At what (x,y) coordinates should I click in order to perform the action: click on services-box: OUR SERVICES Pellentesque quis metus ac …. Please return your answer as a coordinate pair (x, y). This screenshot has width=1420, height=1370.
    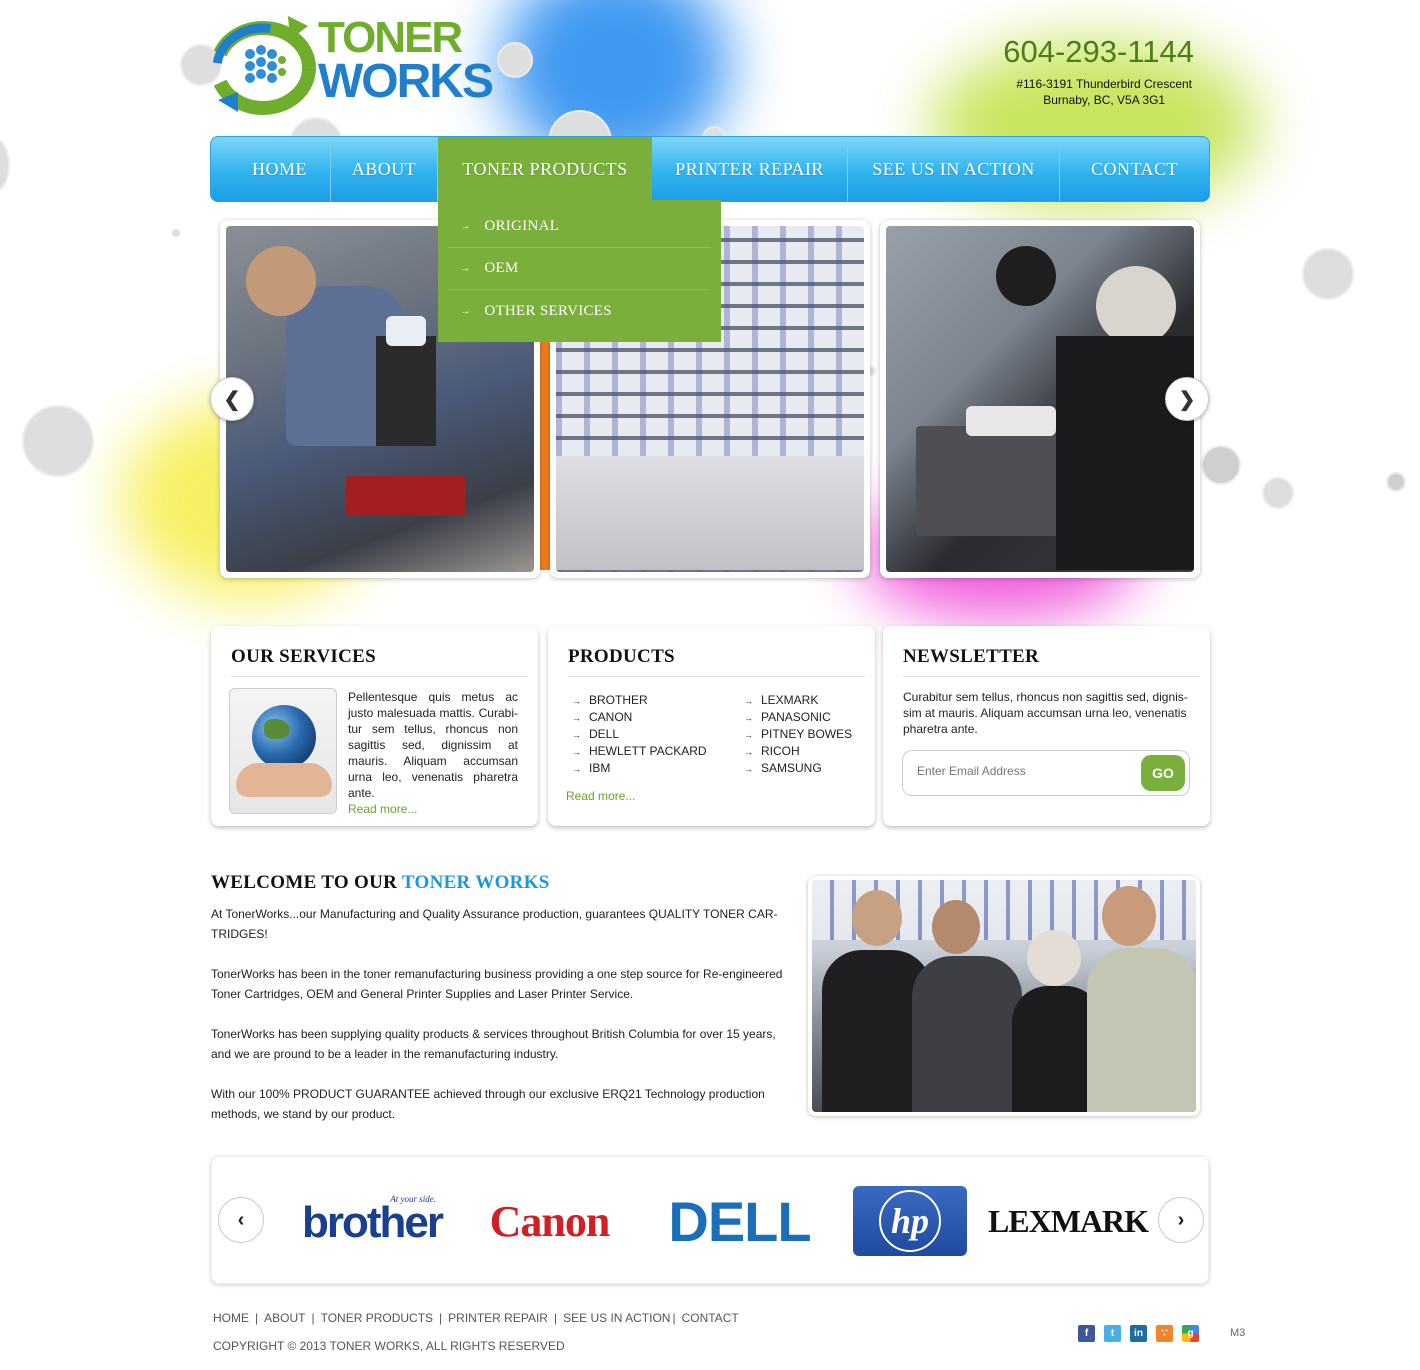
    Looking at the image, I should click on (374, 726).